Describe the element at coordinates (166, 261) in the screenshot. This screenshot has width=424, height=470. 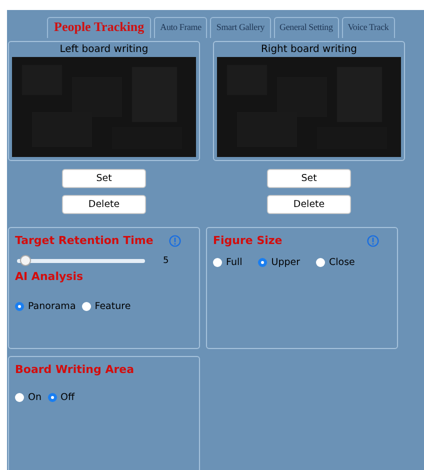
I see `slider-value: 5` at that location.